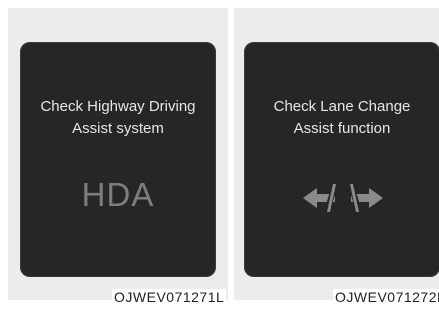 This screenshot has width=439, height=310. Describe the element at coordinates (118, 117) in the screenshot. I see `warning-message-hda: Check Highway Driving Assist system` at that location.